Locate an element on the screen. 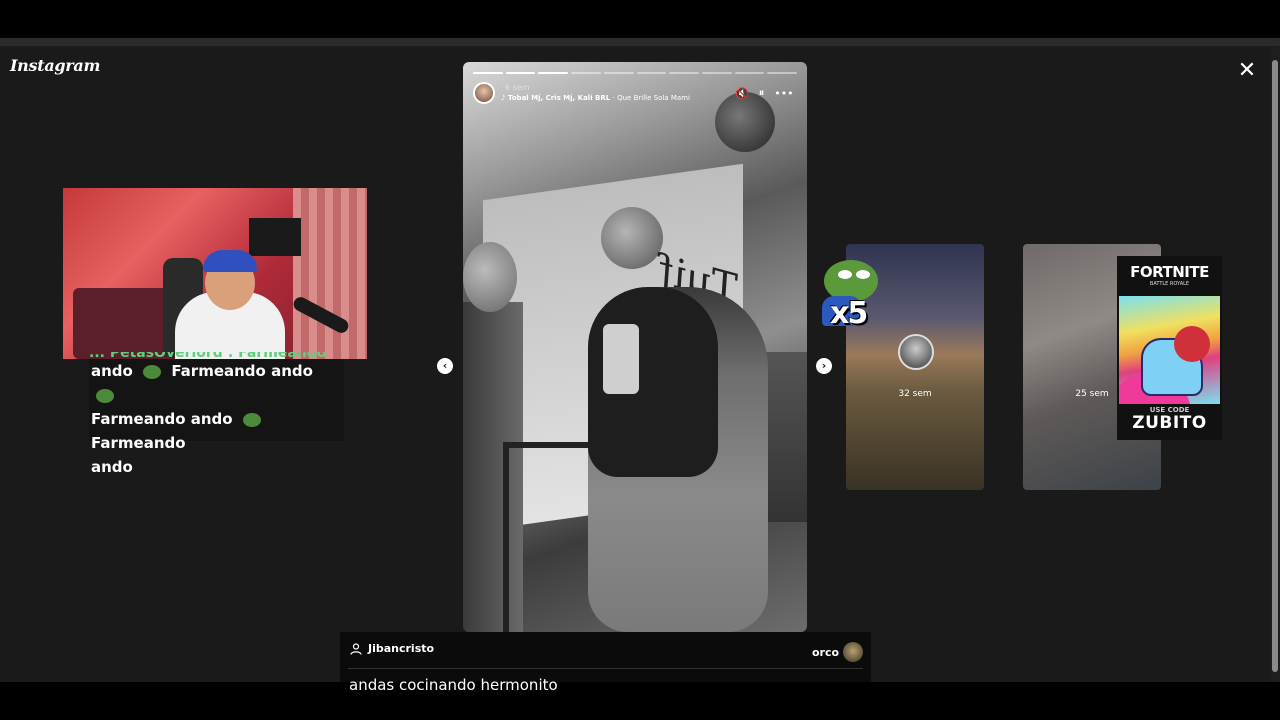  story-user-line: 6 sem is located at coordinates (515, 87).